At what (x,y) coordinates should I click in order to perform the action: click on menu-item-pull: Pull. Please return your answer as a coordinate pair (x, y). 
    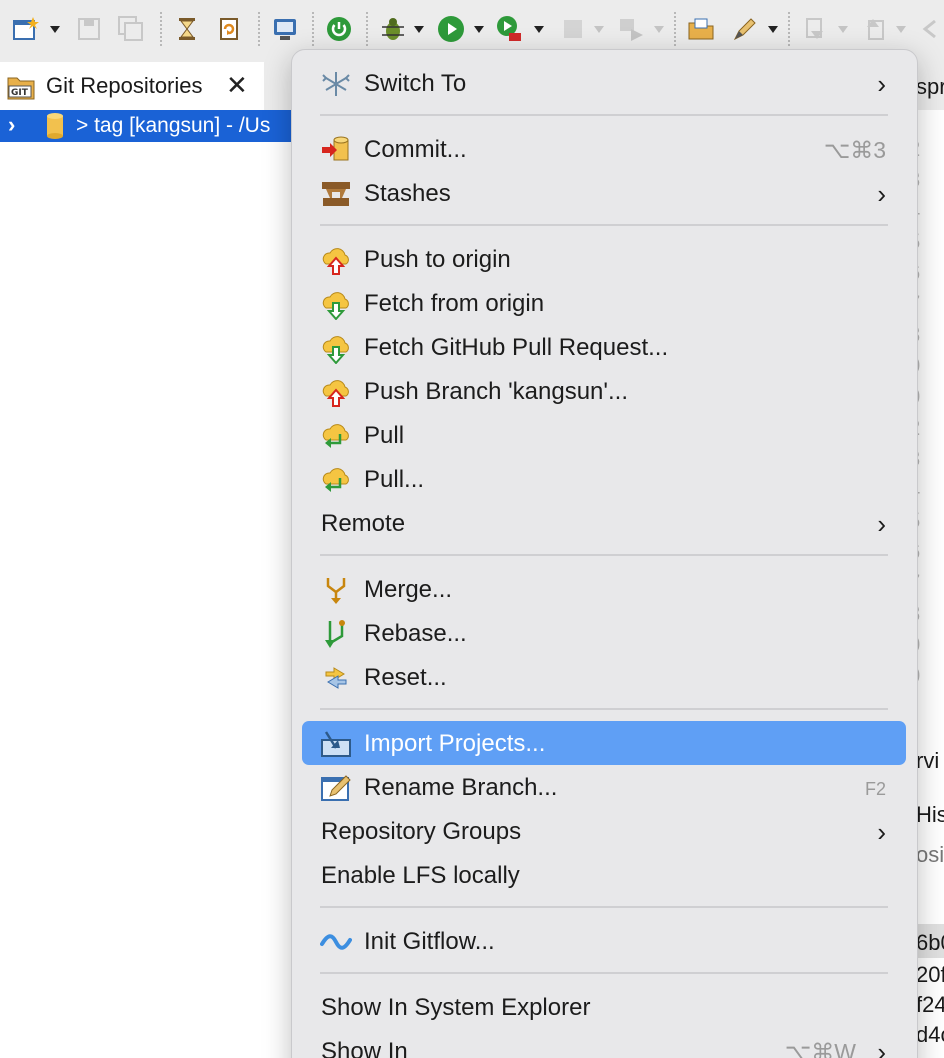
    Looking at the image, I should click on (604, 435).